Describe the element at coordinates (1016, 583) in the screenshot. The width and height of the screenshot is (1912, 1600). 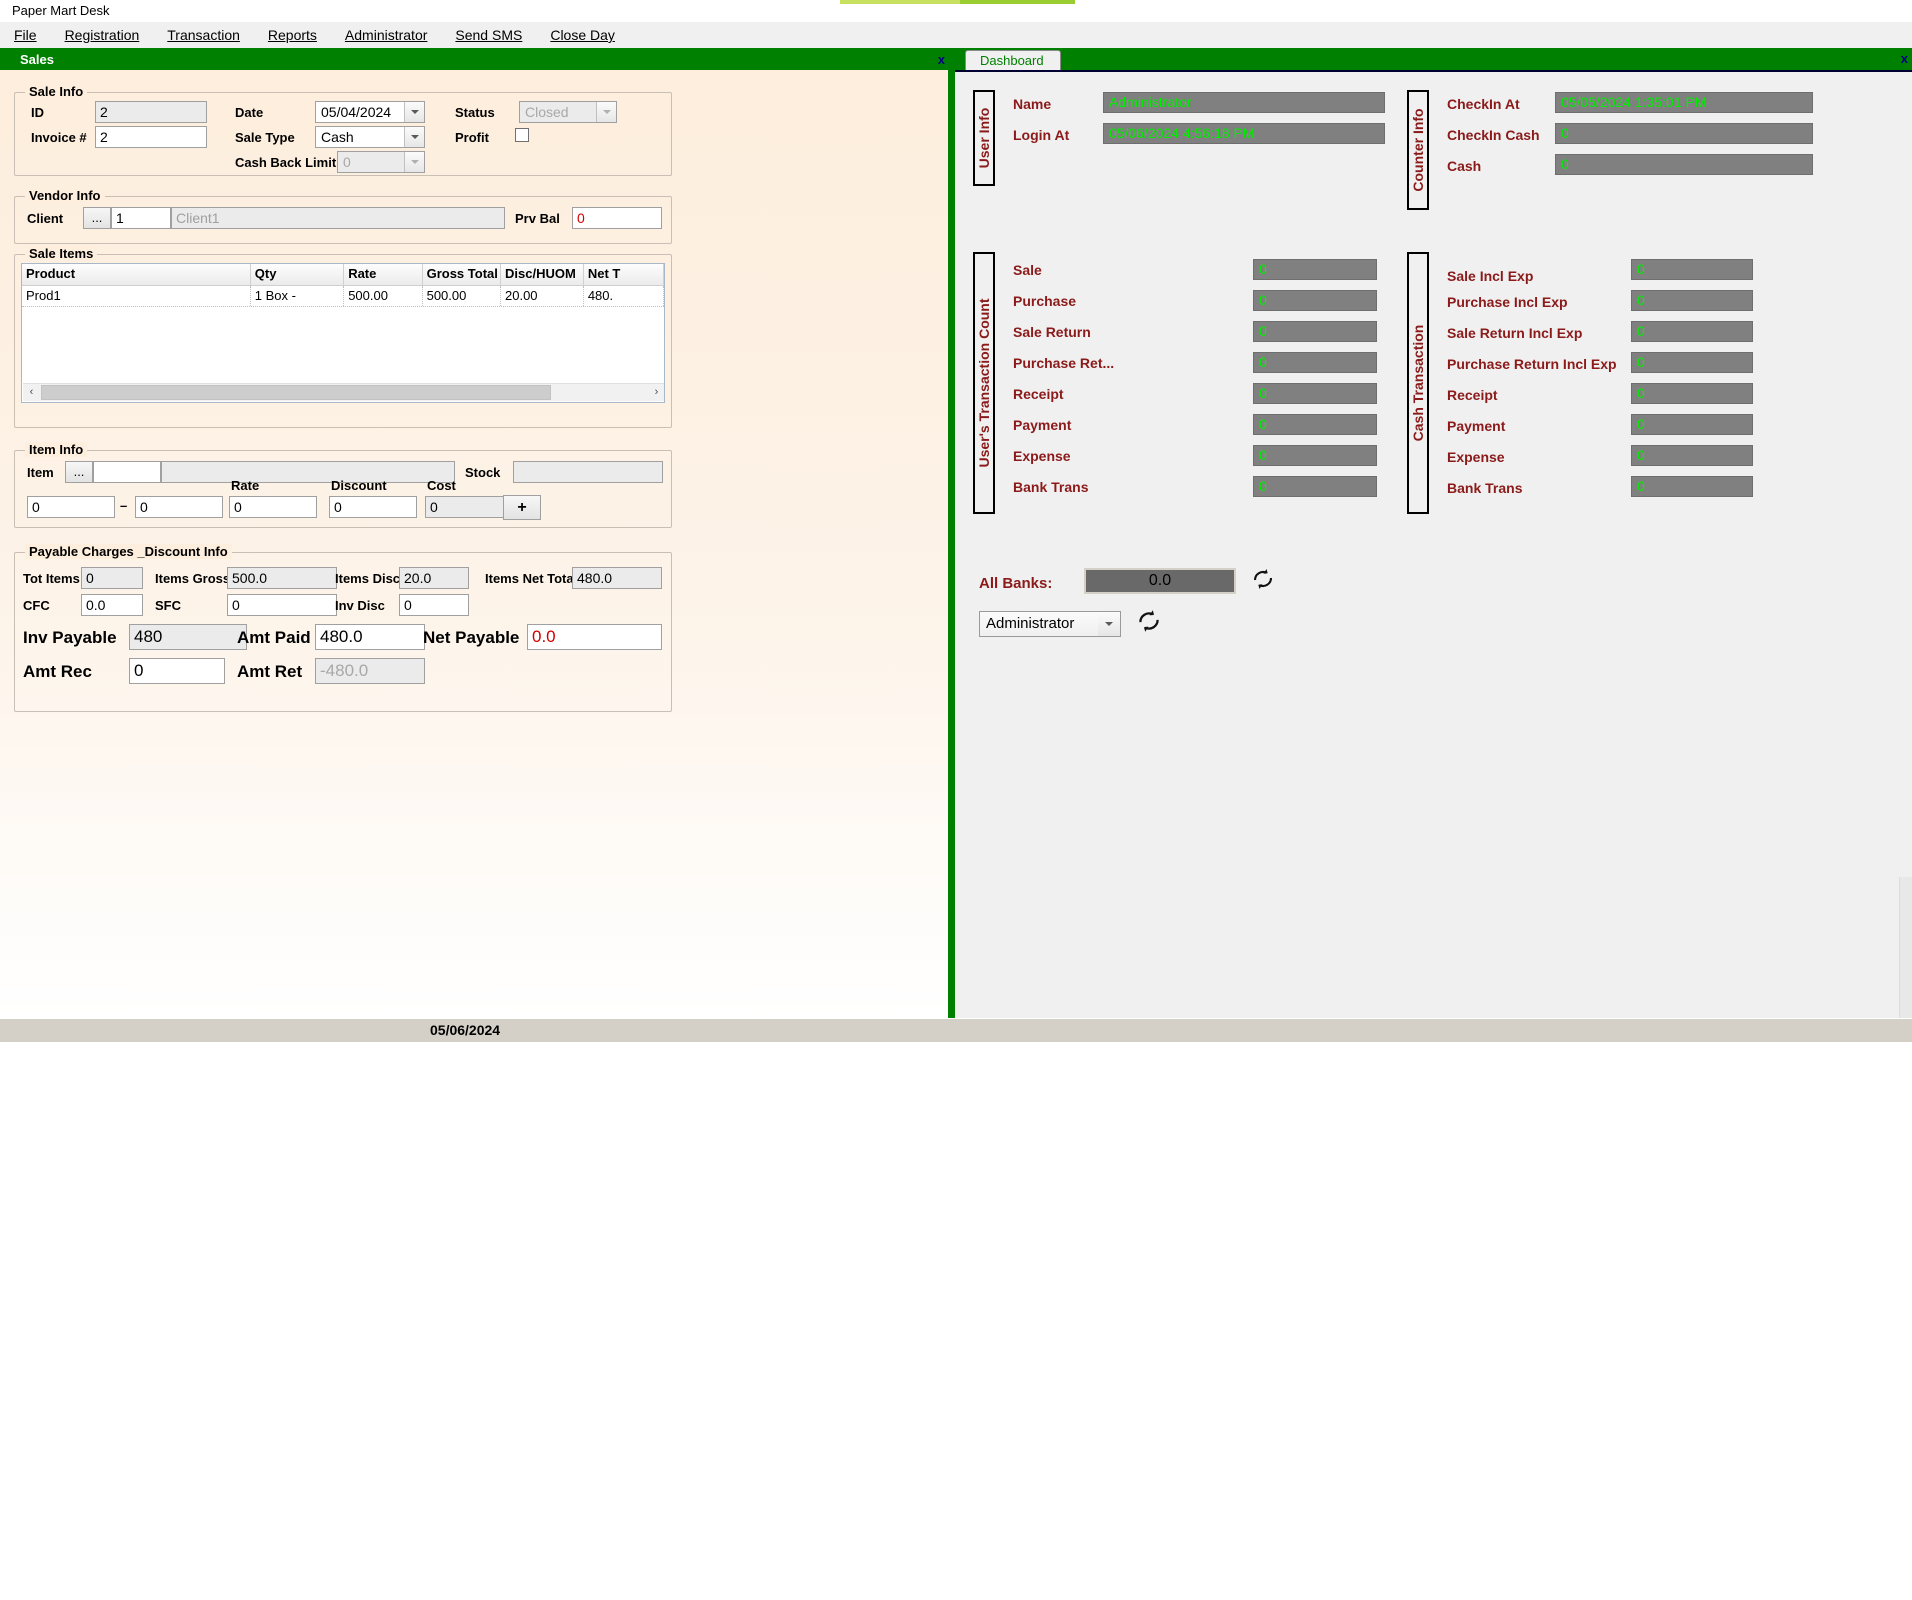
I see `all-banks-label: All Banks:` at that location.